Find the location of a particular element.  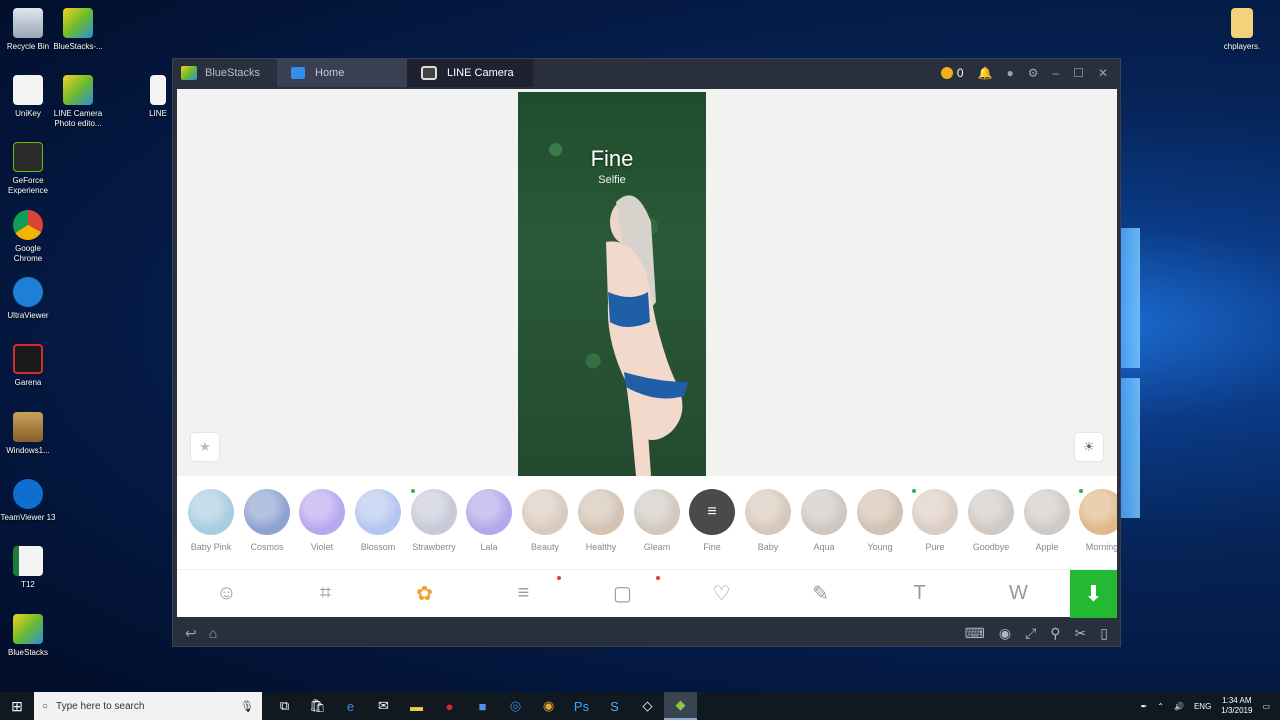

save-download-button: ⬇ is located at coordinates (1093, 594).